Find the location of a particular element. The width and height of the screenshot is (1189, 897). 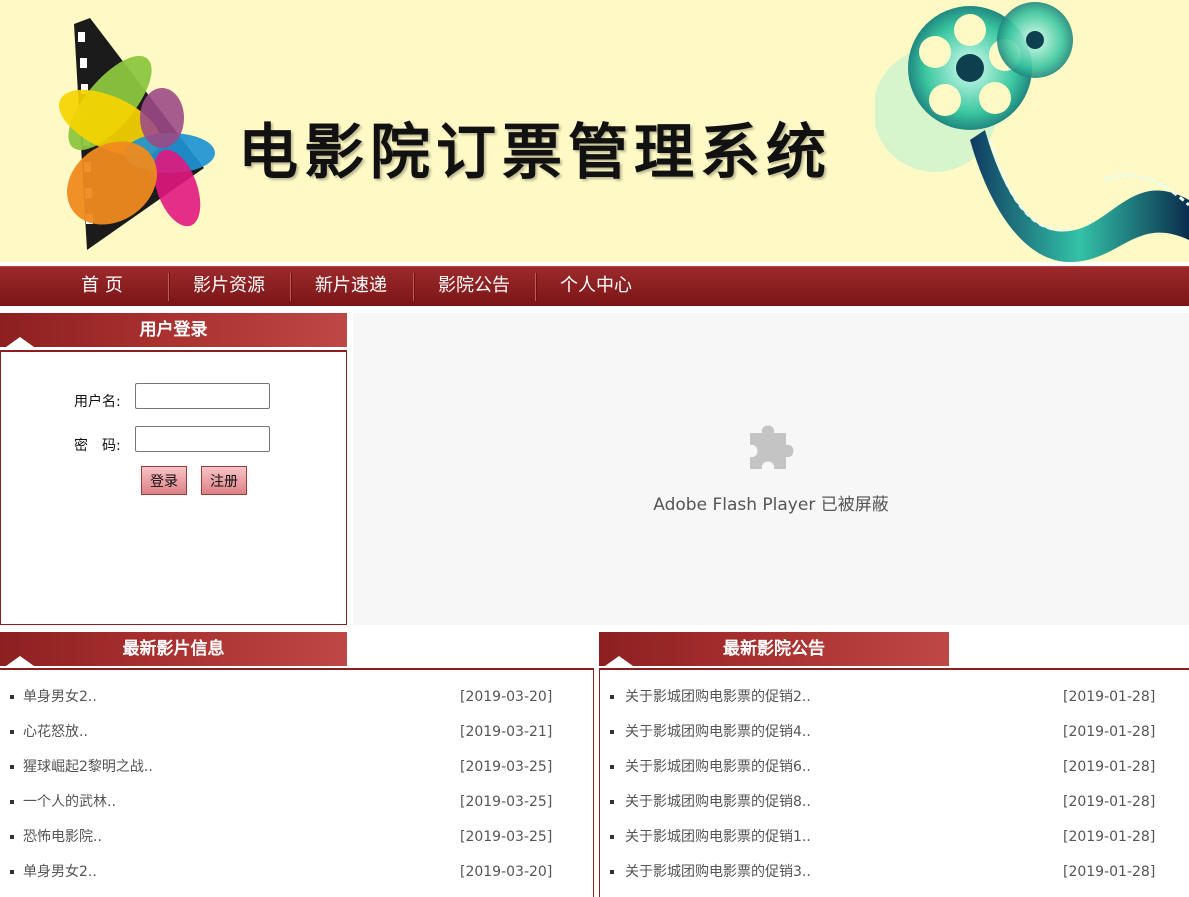

main-nav: 首 页 影片资源 新片速递 影院公告 个人中心 is located at coordinates (594, 286).